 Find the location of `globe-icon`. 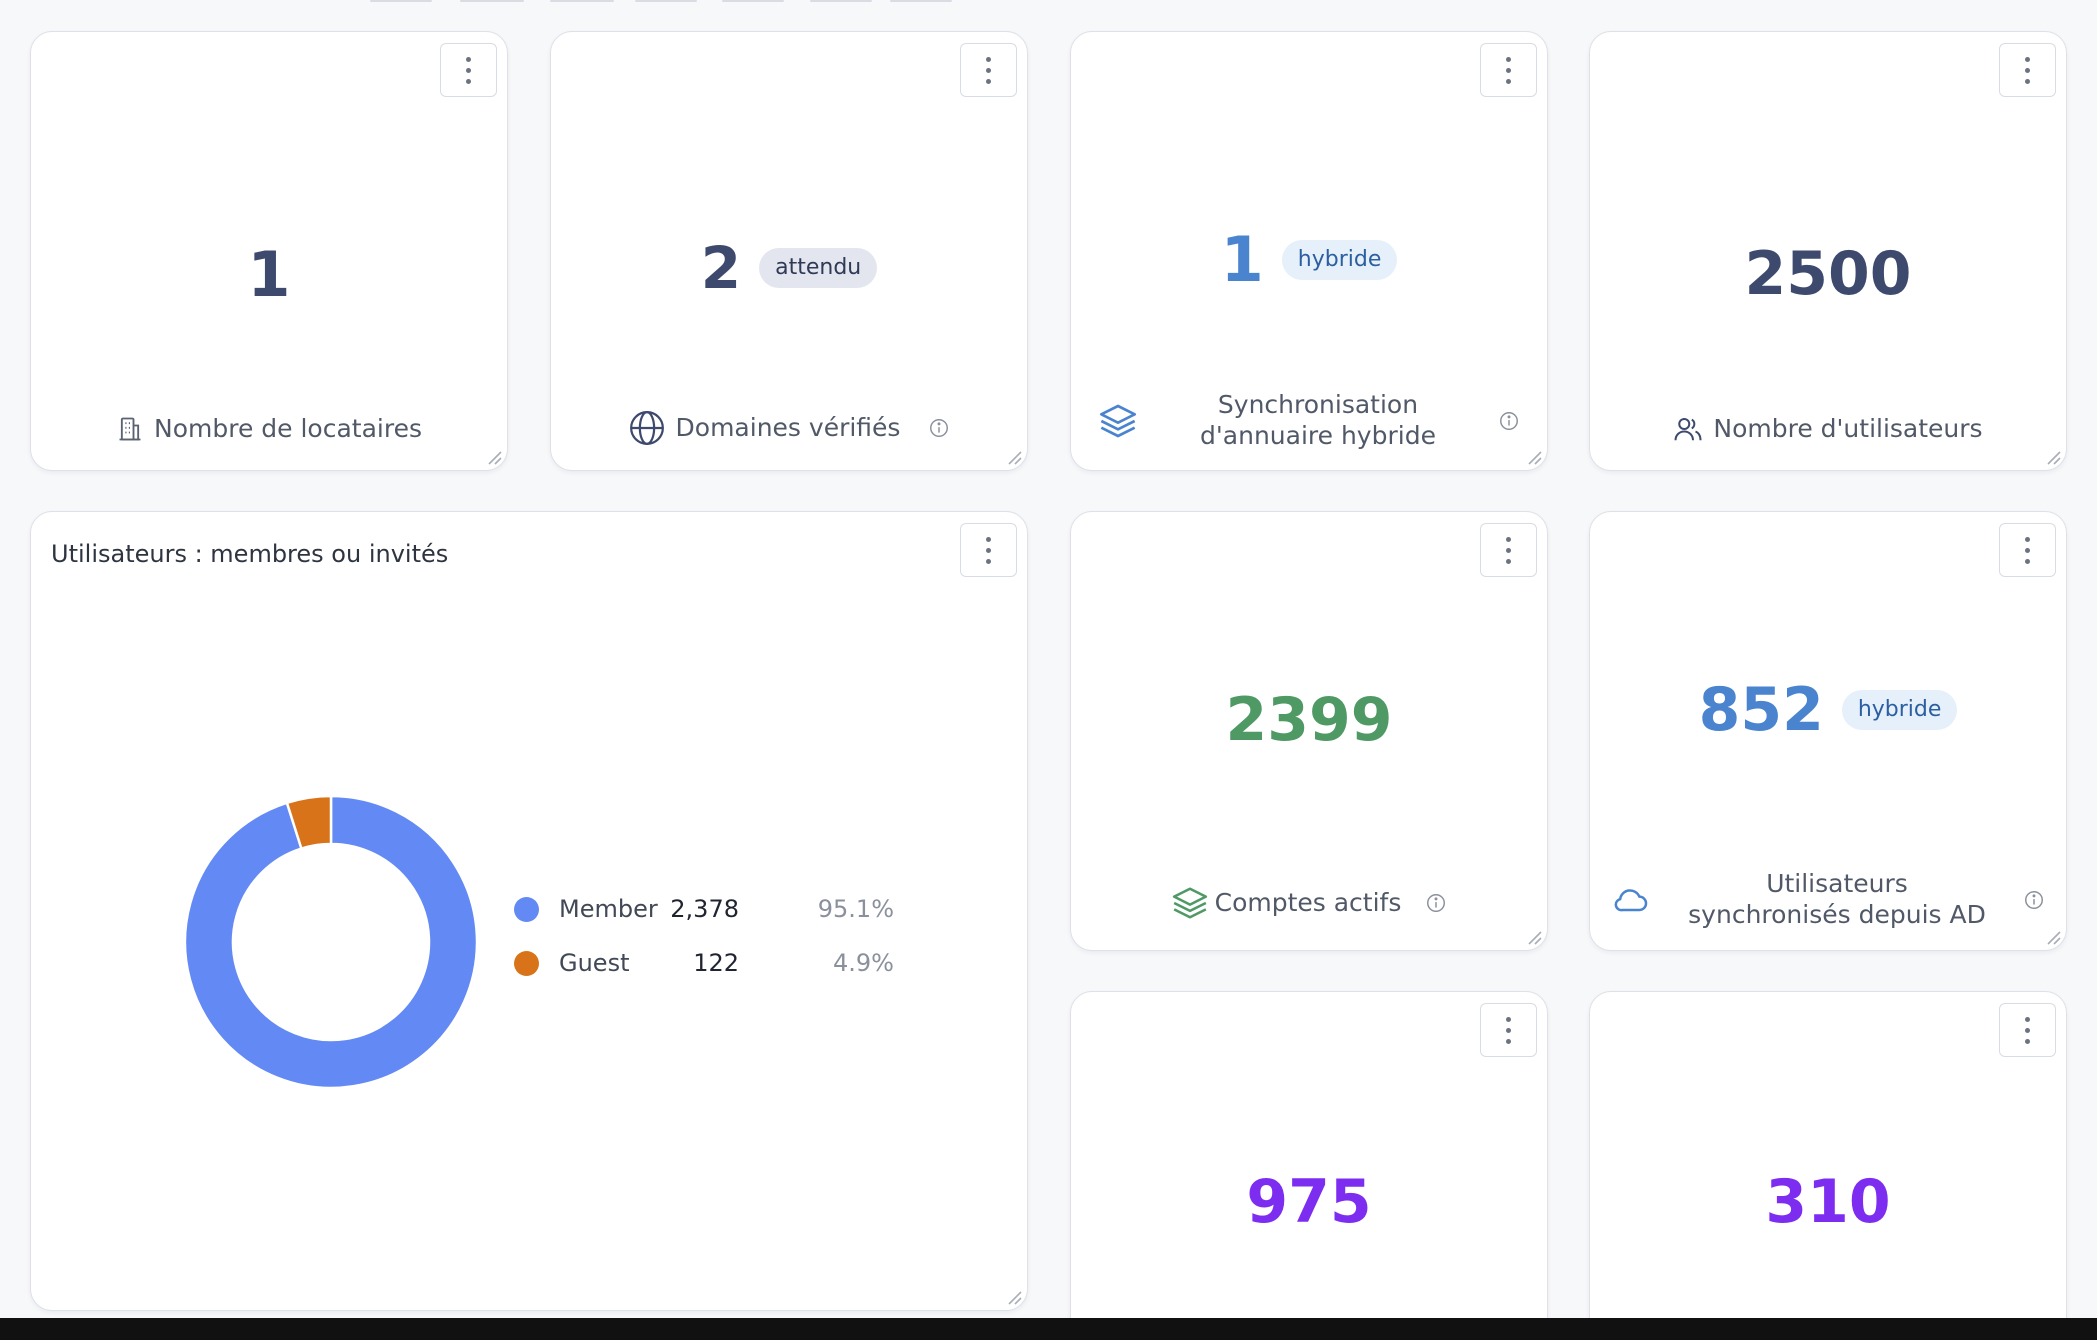

globe-icon is located at coordinates (646, 428).